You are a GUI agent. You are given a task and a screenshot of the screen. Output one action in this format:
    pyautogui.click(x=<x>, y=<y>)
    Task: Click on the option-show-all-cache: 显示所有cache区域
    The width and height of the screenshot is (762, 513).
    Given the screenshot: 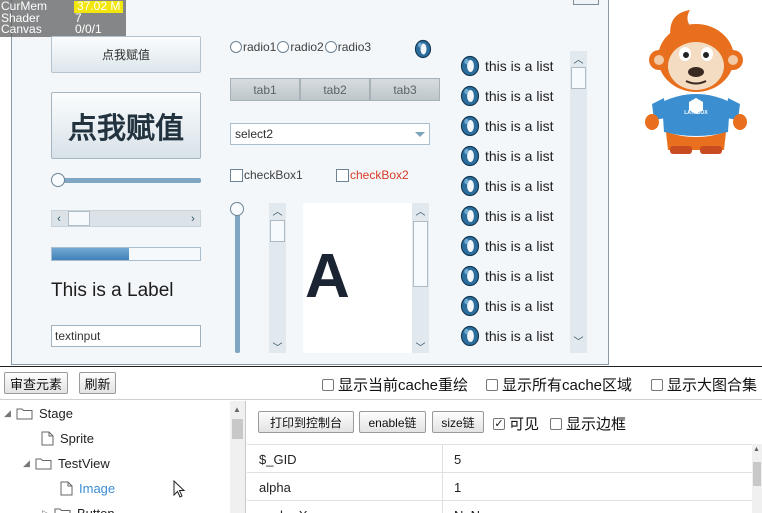 What is the action you would take?
    pyautogui.click(x=559, y=384)
    